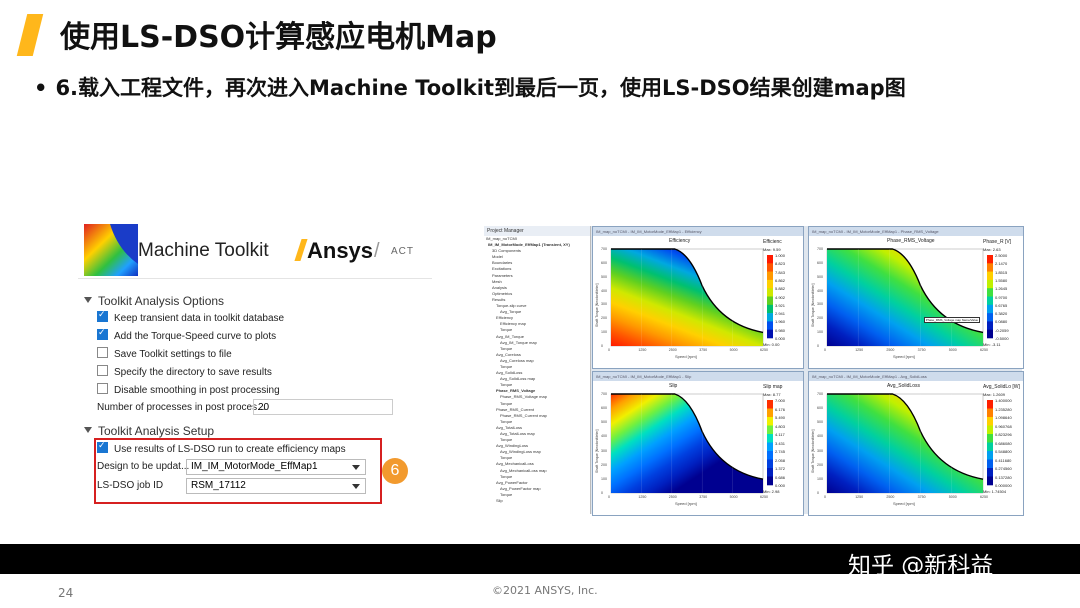 This screenshot has height=608, width=1080. I want to click on section-title: Toolkit Analysis Setup, so click(156, 431).